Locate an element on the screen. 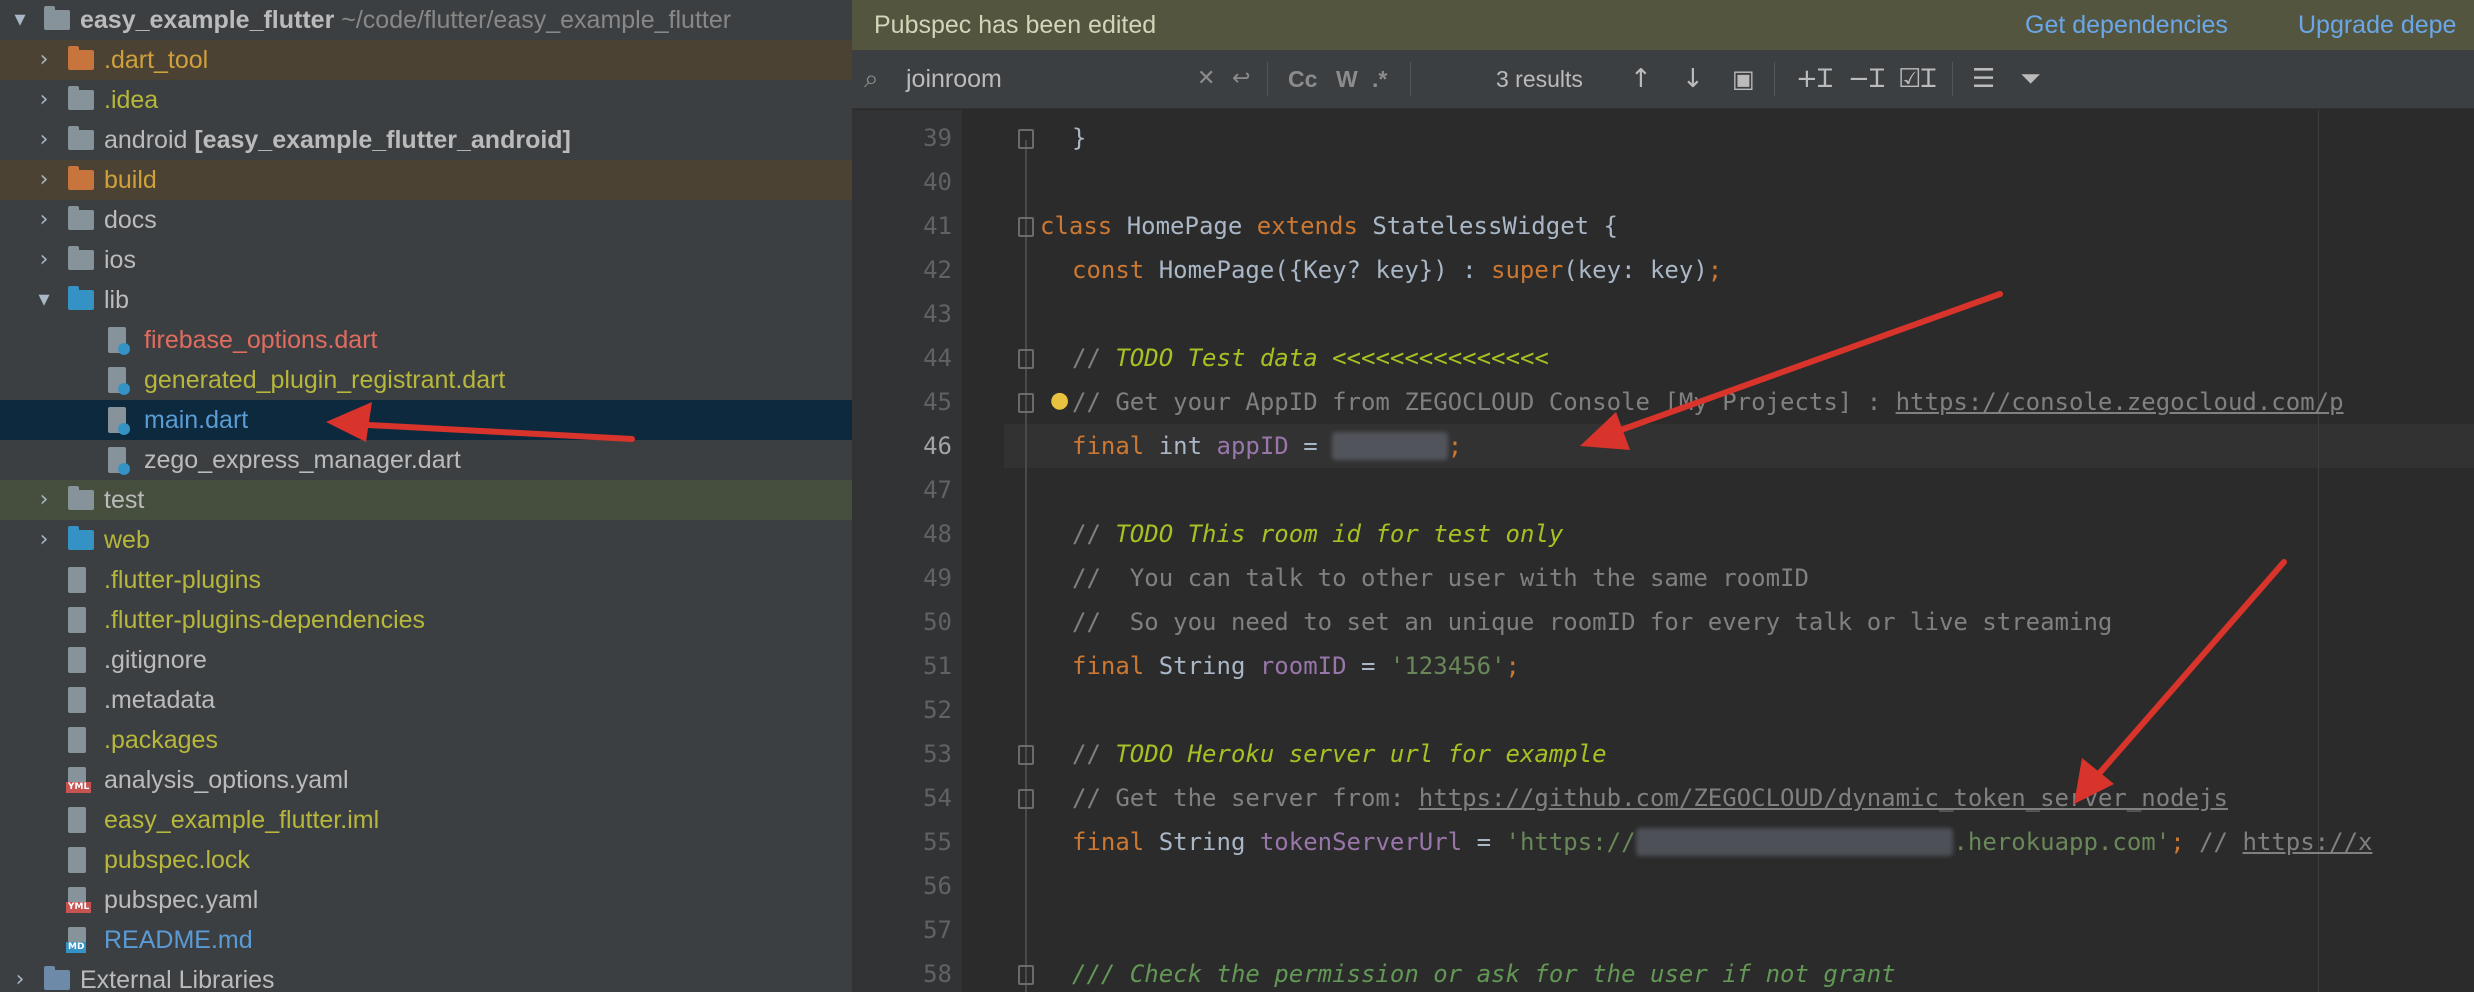 The width and height of the screenshot is (2474, 992). line-number: 40 is located at coordinates (937, 182).